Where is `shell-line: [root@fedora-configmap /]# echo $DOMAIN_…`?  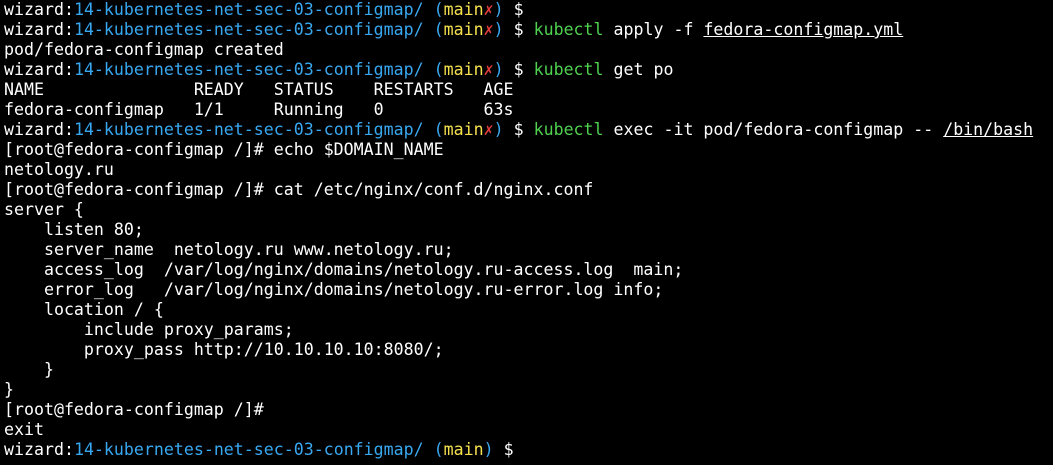 shell-line: [root@fedora-configmap /]# echo $DOMAIN_… is located at coordinates (224, 149).